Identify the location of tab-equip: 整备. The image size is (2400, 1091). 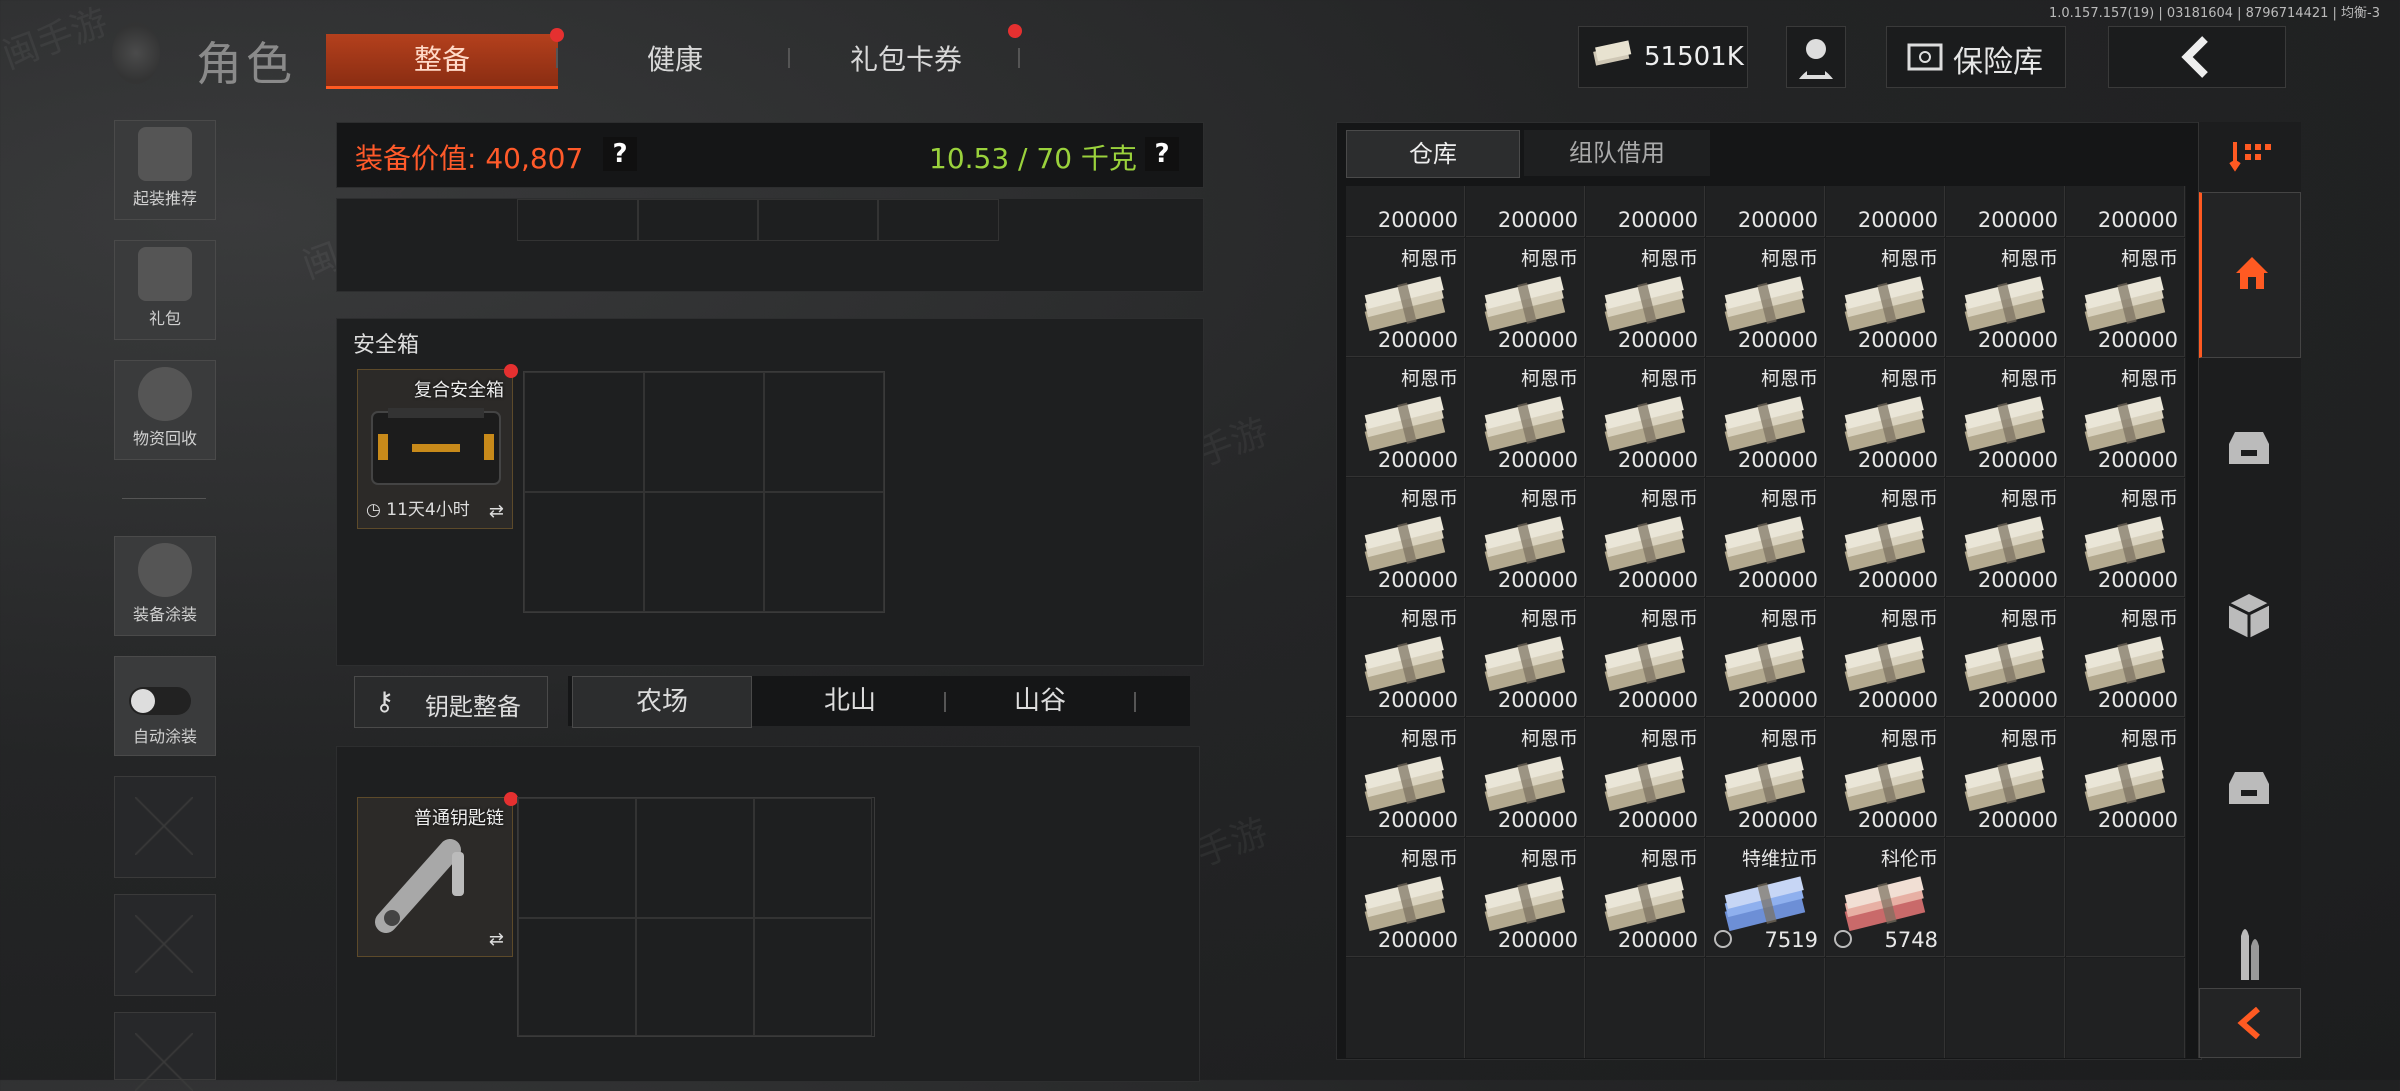
(445, 58).